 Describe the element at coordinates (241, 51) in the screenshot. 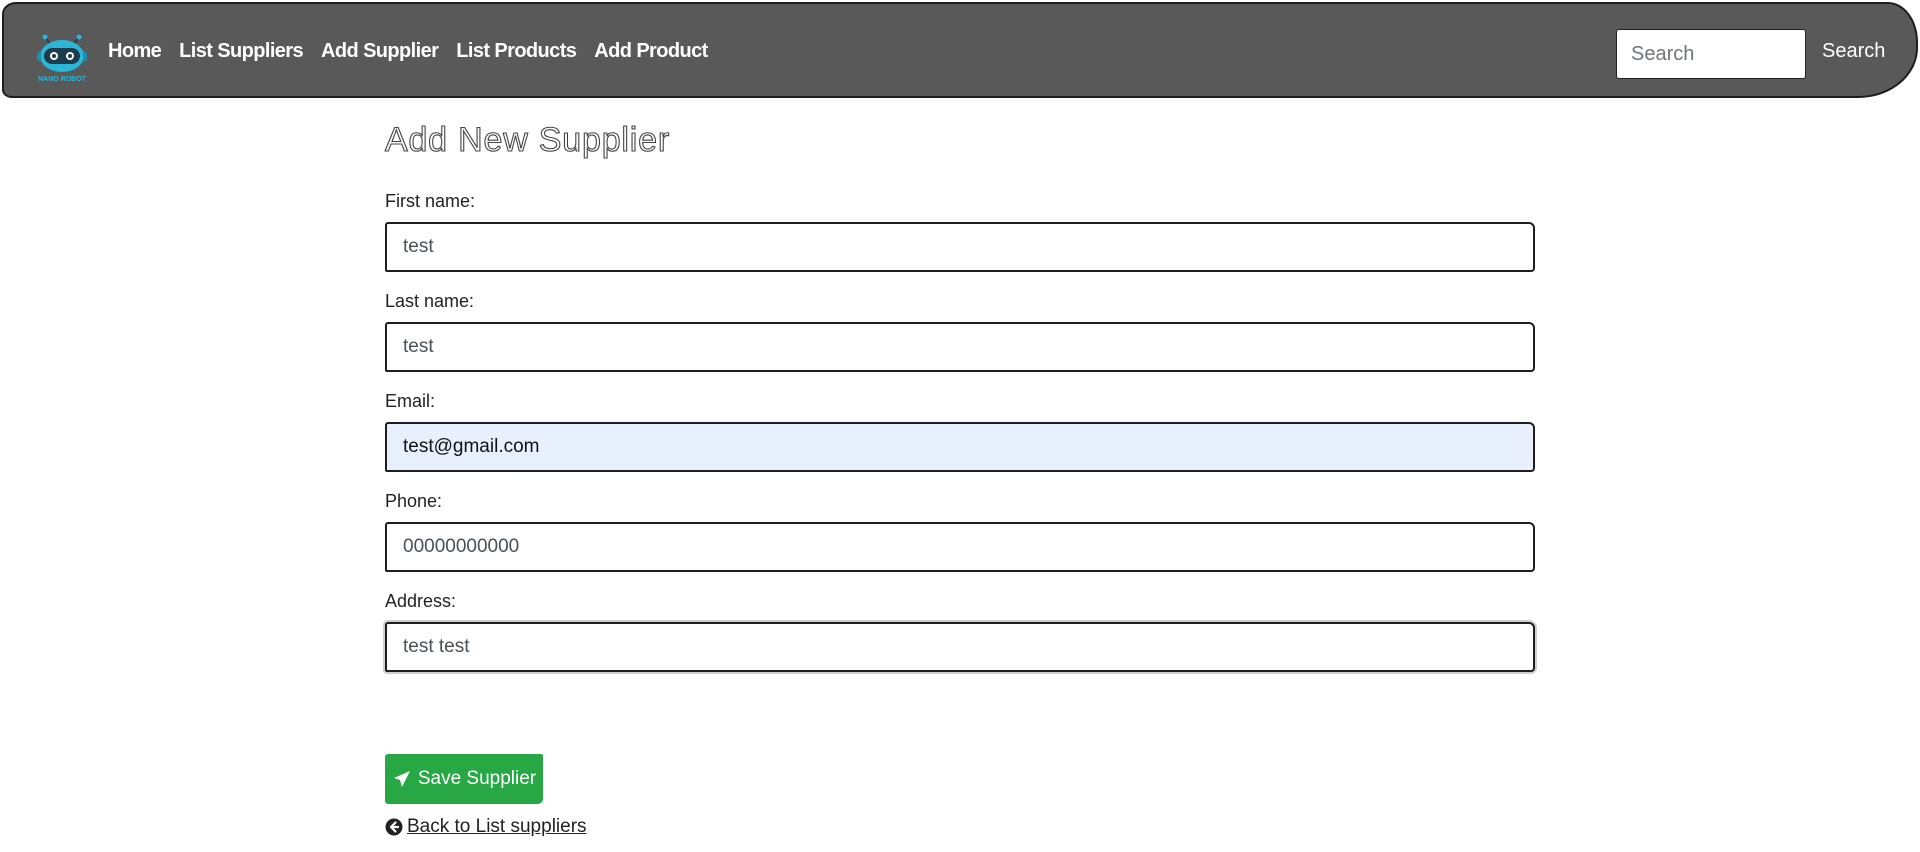

I see `nav-link-list-suppliers: List Suppliers` at that location.